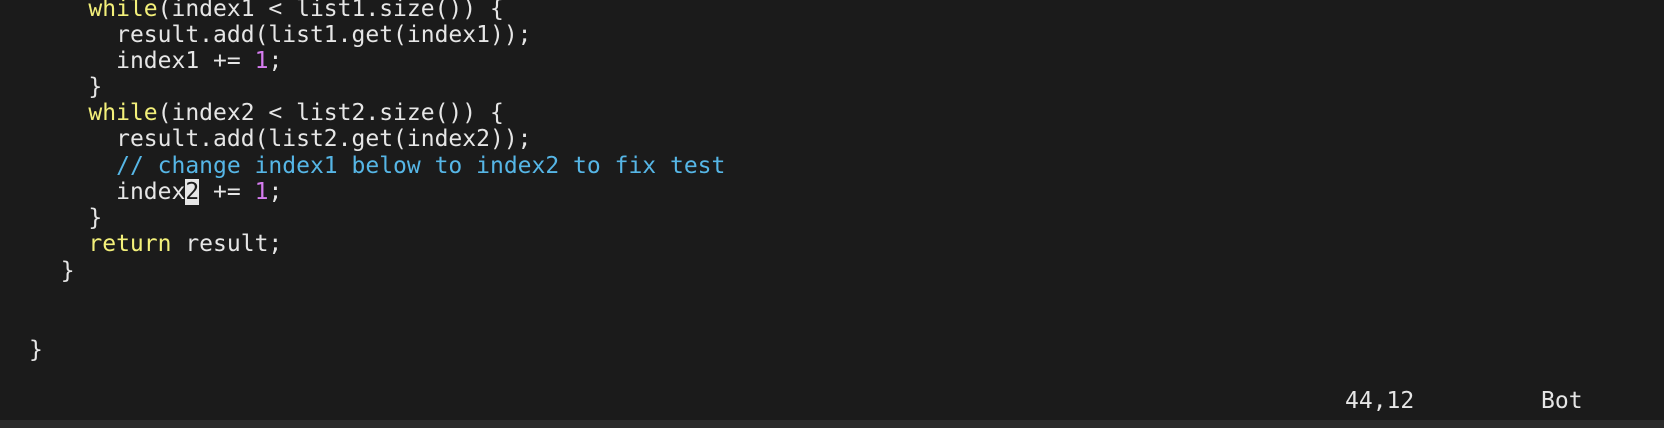 This screenshot has width=1664, height=428. Describe the element at coordinates (151, 192) in the screenshot. I see `code-text: index` at that location.